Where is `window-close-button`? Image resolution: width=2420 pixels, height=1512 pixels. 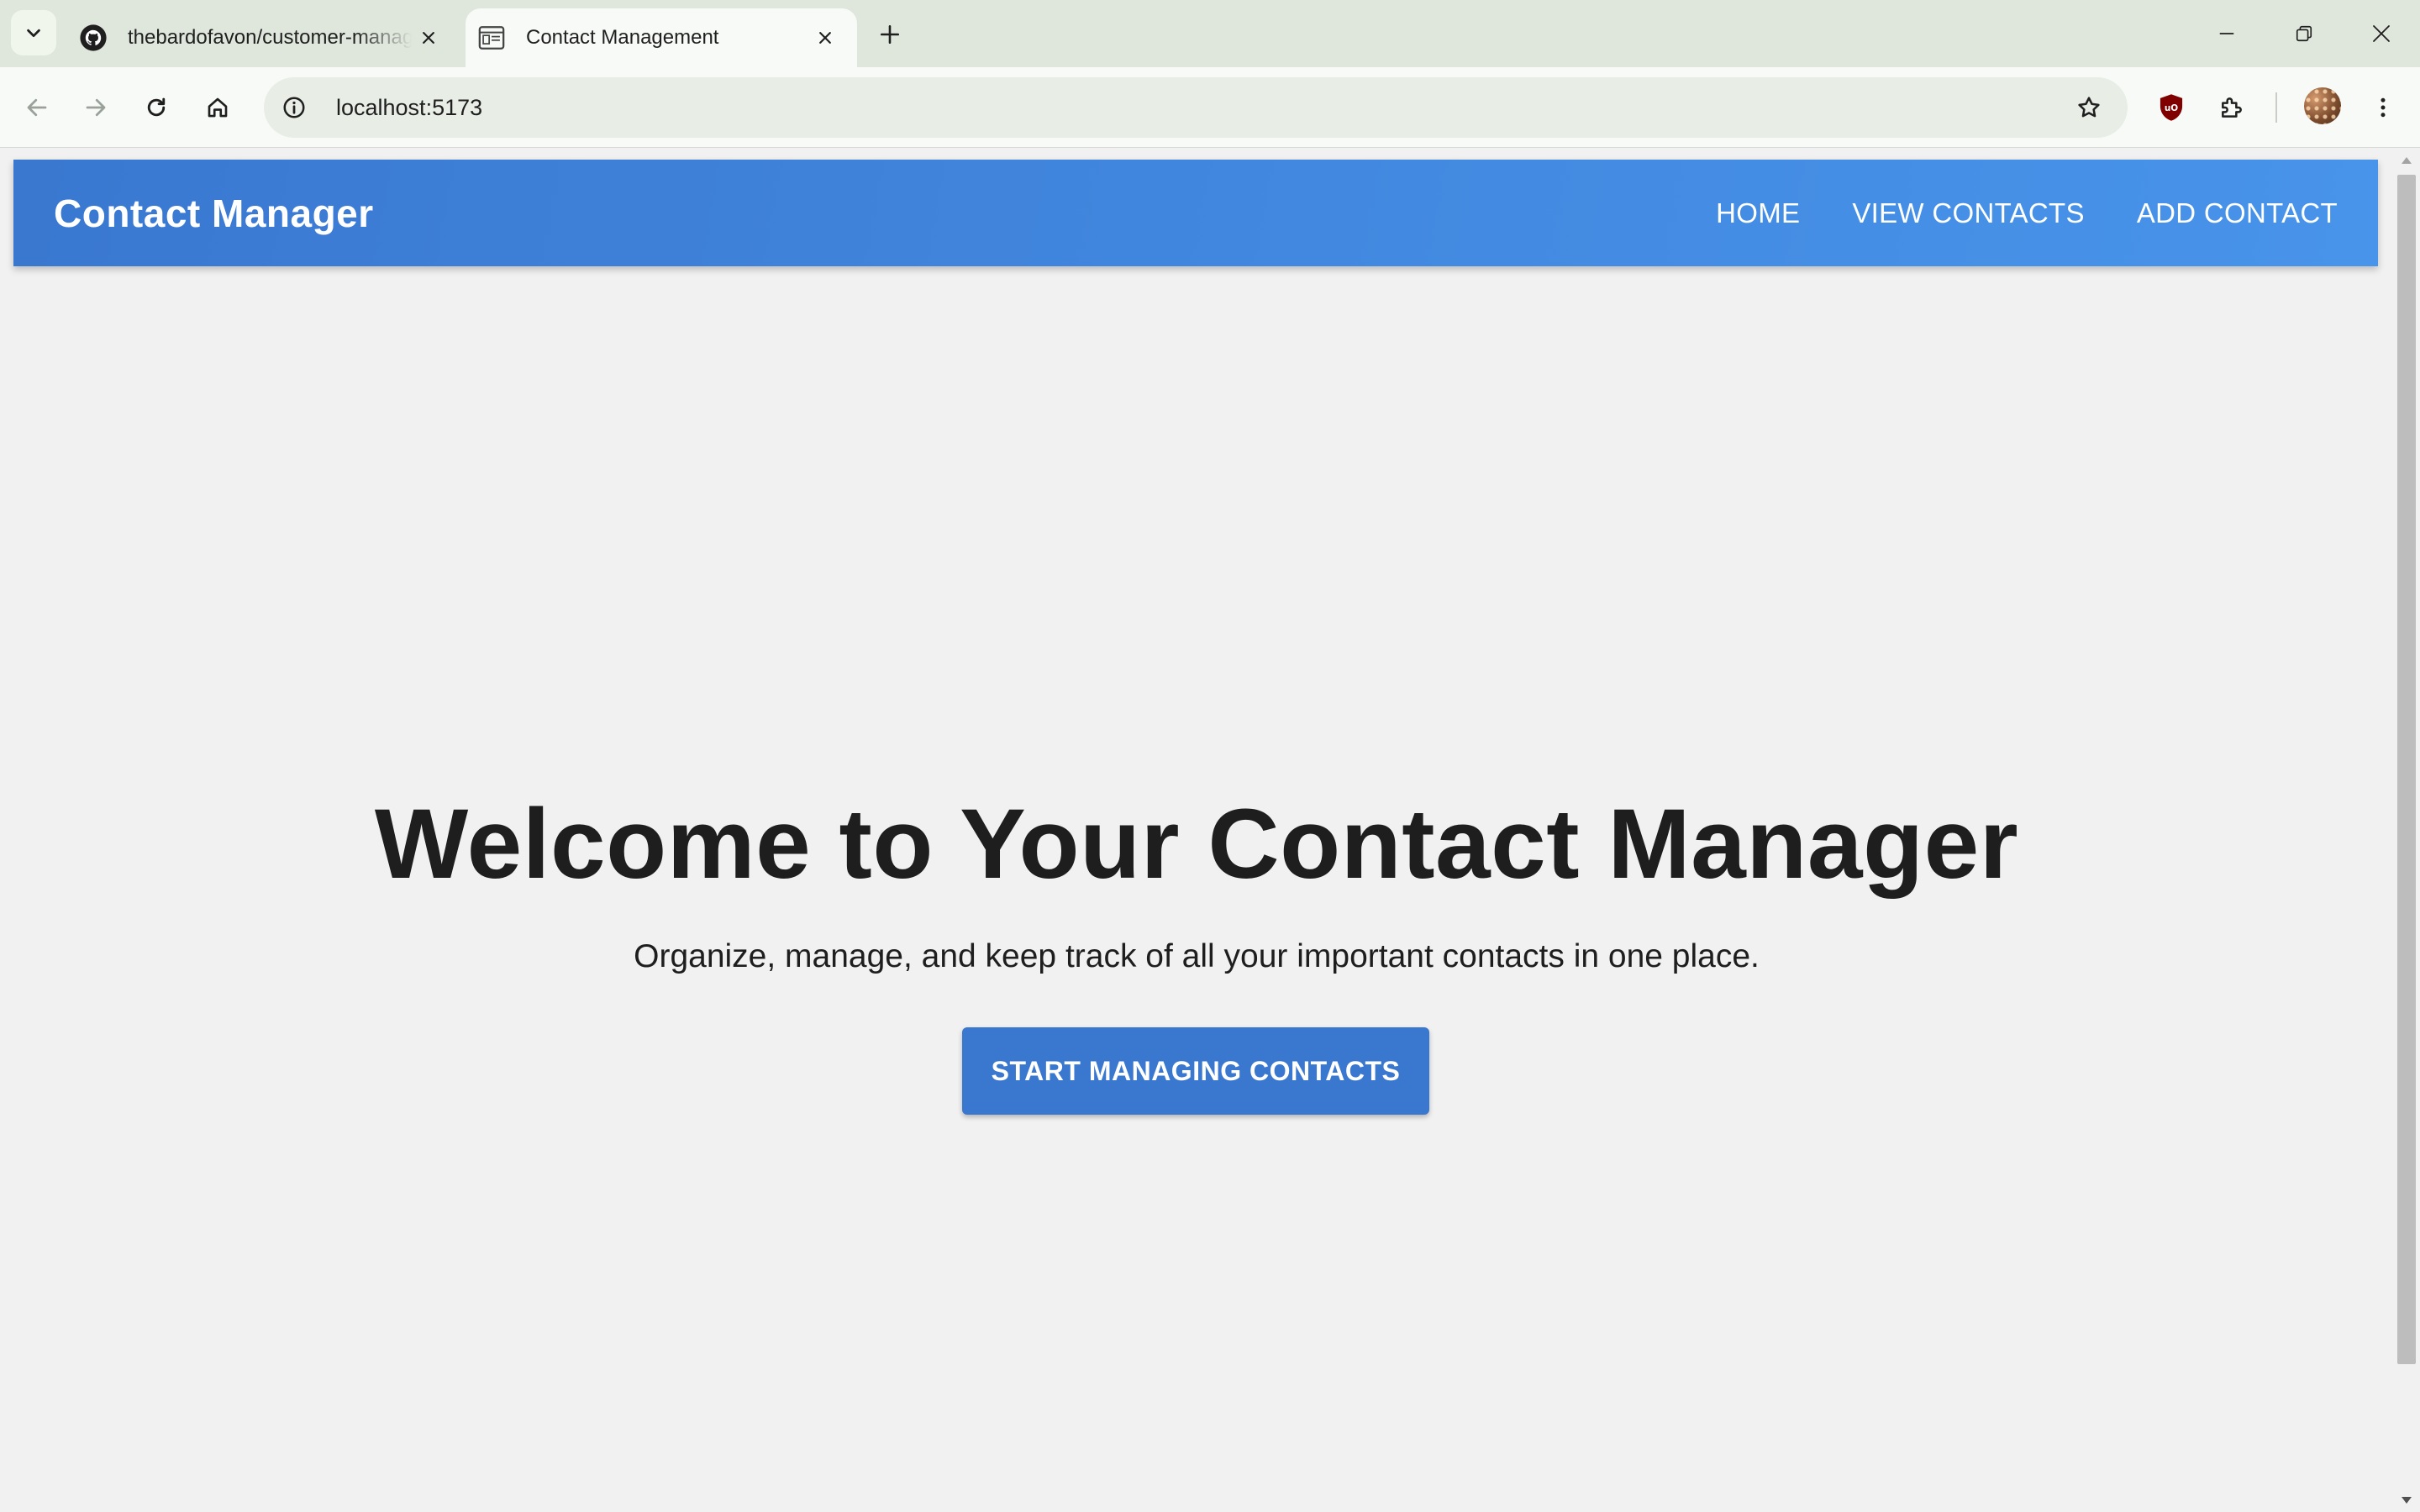 window-close-button is located at coordinates (2382, 33).